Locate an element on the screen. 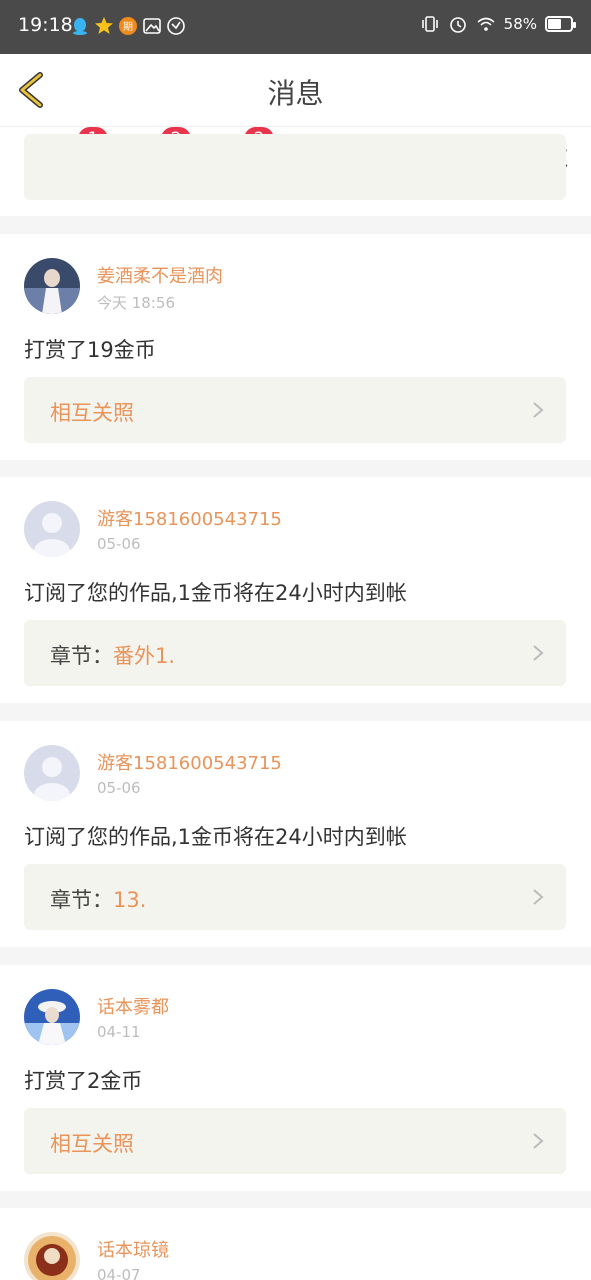 Image resolution: width=591 pixels, height=1280 pixels. status-time: 19:18 is located at coordinates (45, 25).